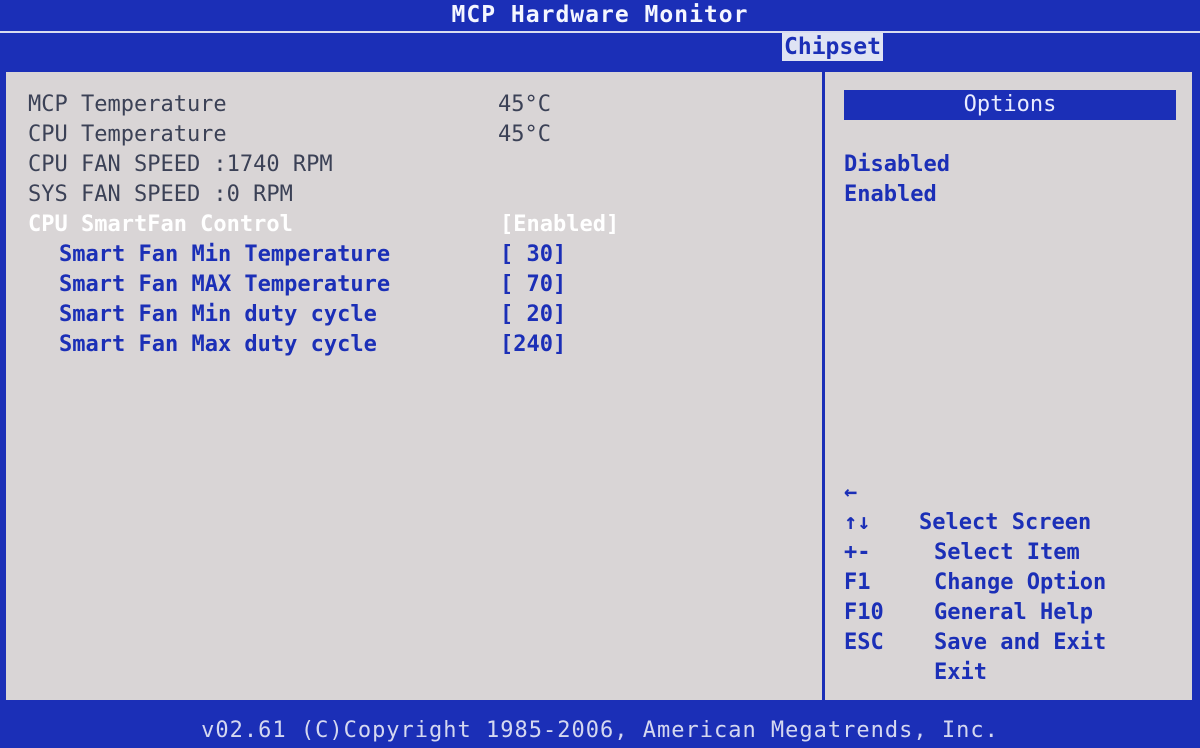 This screenshot has width=1200, height=748. Describe the element at coordinates (224, 285) in the screenshot. I see `smart-fan-max-temp-label: Smart Fan MAX Temperature` at that location.